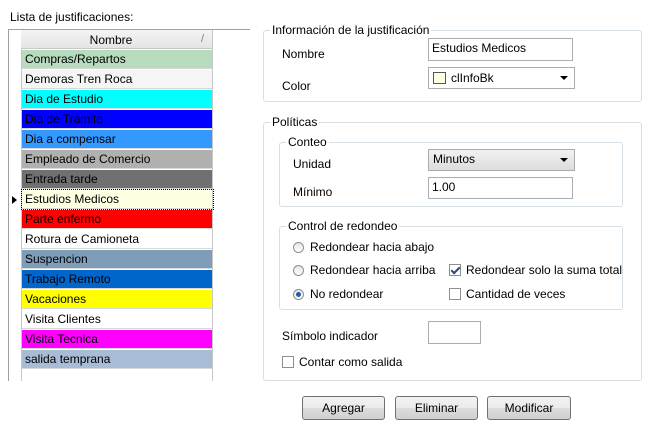  I want to click on row-indicator-column, so click(15, 205).